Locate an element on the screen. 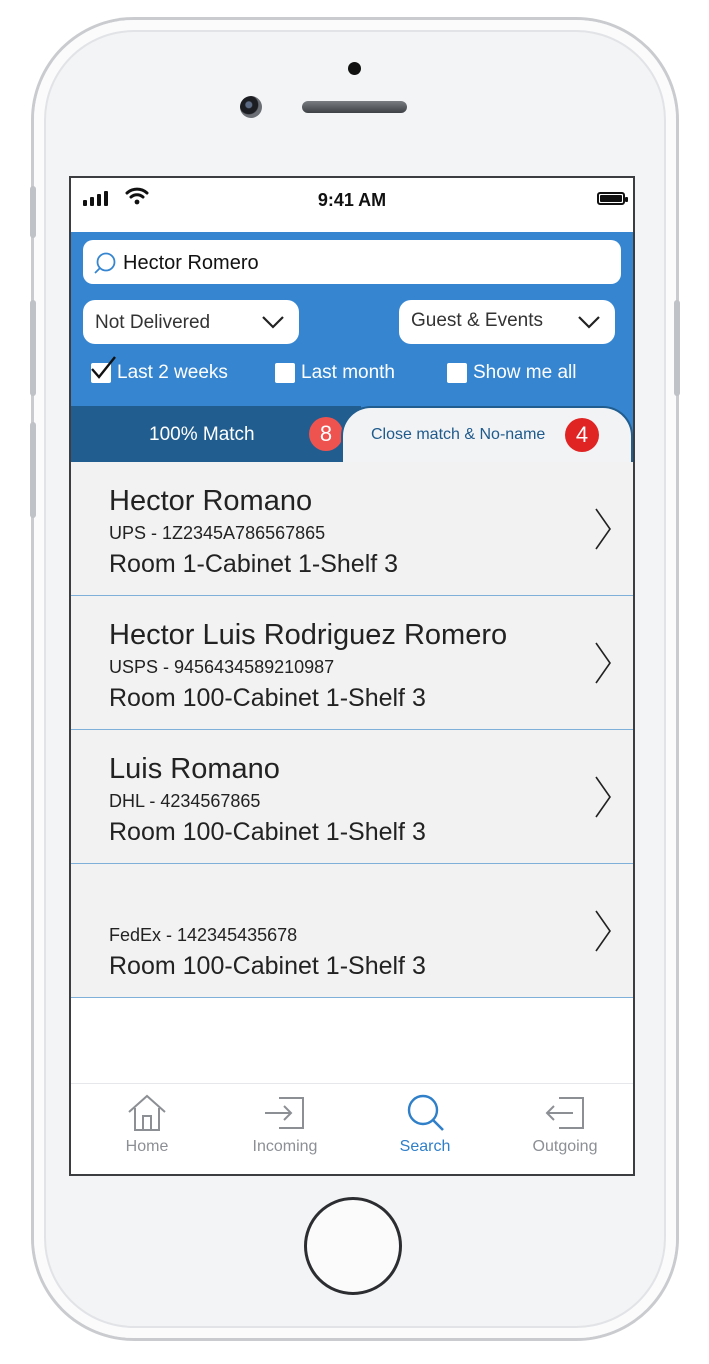 The width and height of the screenshot is (709, 1364). speaker-grille is located at coordinates (354, 107).